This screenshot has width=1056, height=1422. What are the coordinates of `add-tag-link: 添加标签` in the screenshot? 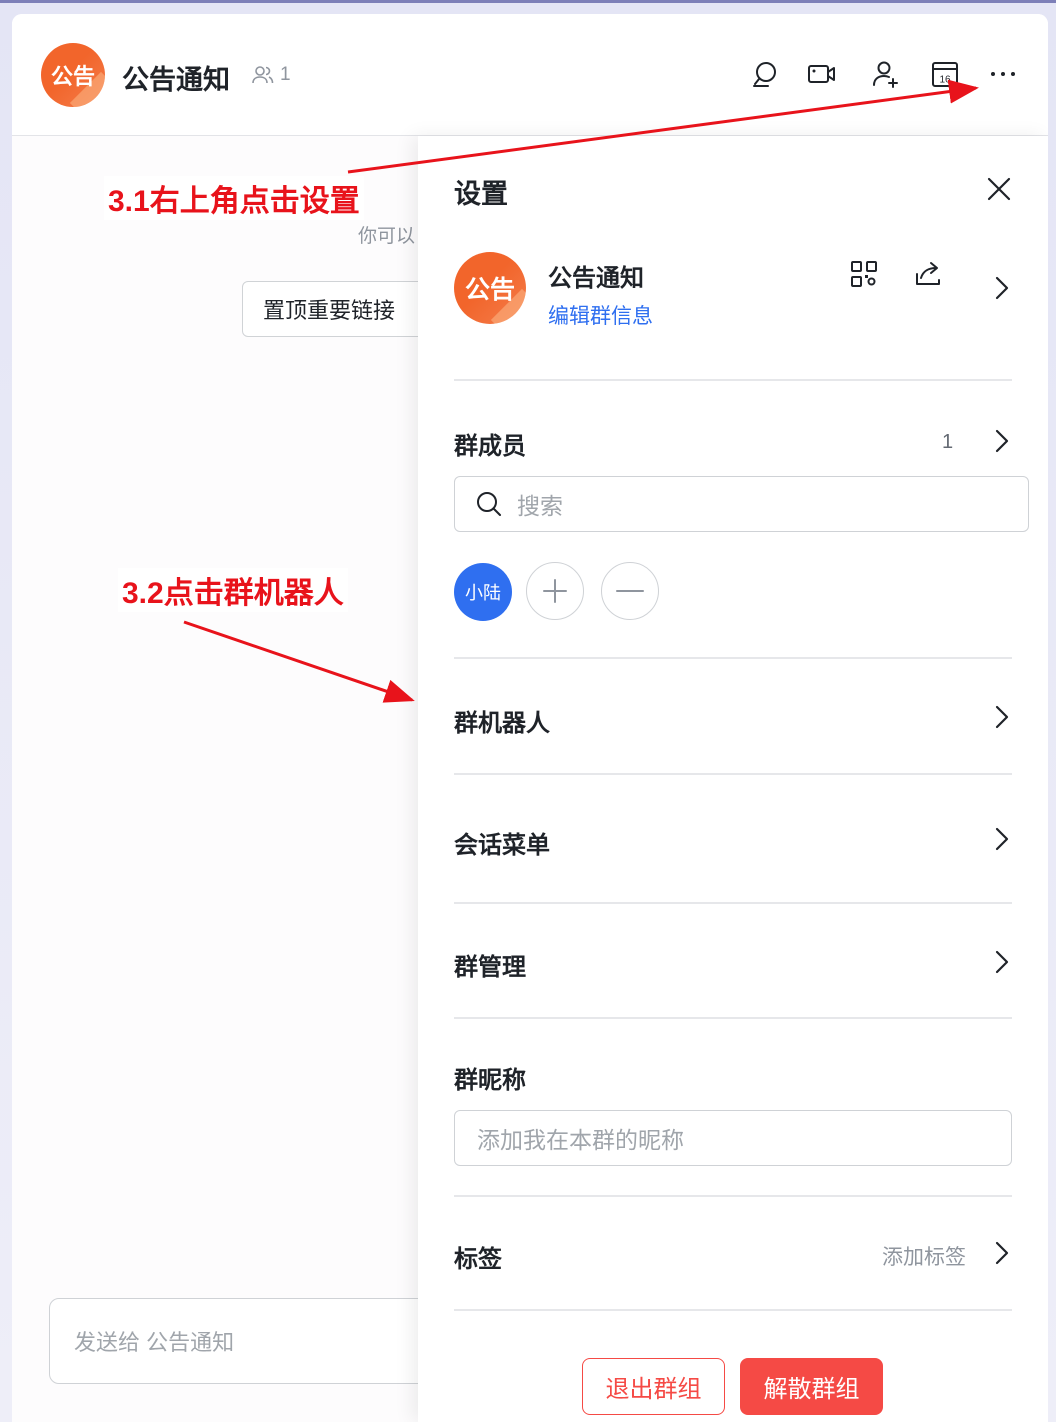 It's located at (924, 1256).